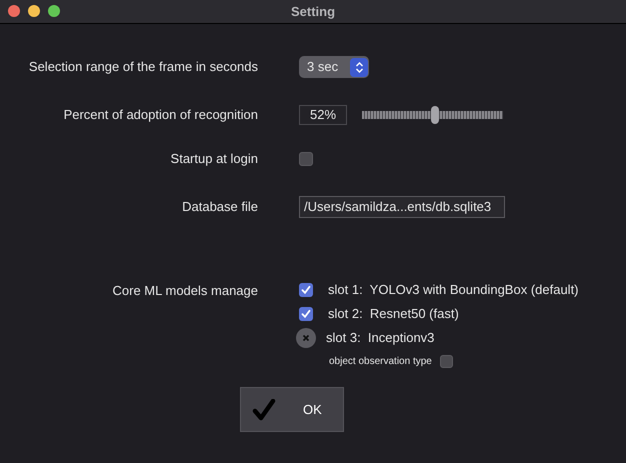  Describe the element at coordinates (185, 291) in the screenshot. I see `field-label: Core ML models manage` at that location.